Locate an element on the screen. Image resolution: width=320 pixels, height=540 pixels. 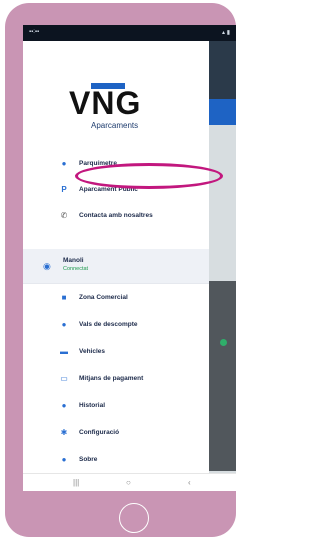
shop-icon: ■ is located at coordinates (64, 297).